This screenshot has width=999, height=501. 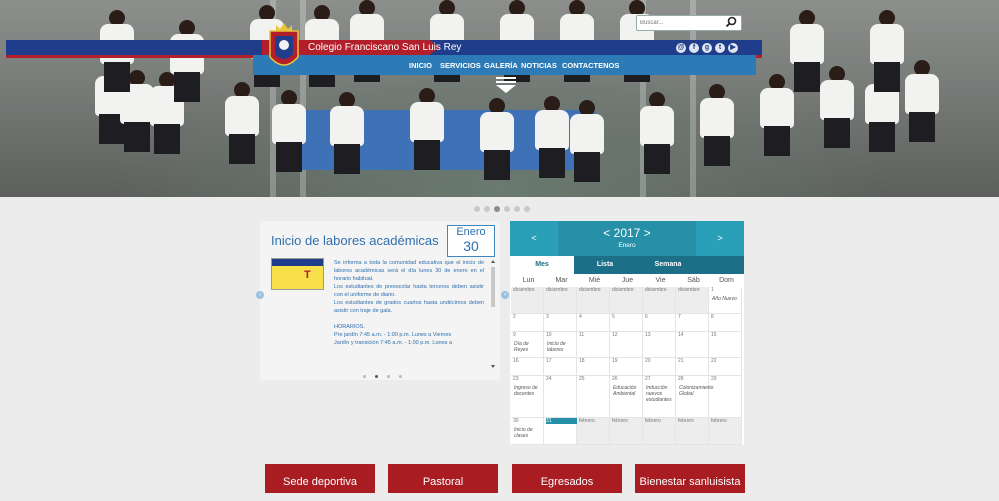 I want to click on calendar-event: Colonizamiento Global, so click(x=696, y=391).